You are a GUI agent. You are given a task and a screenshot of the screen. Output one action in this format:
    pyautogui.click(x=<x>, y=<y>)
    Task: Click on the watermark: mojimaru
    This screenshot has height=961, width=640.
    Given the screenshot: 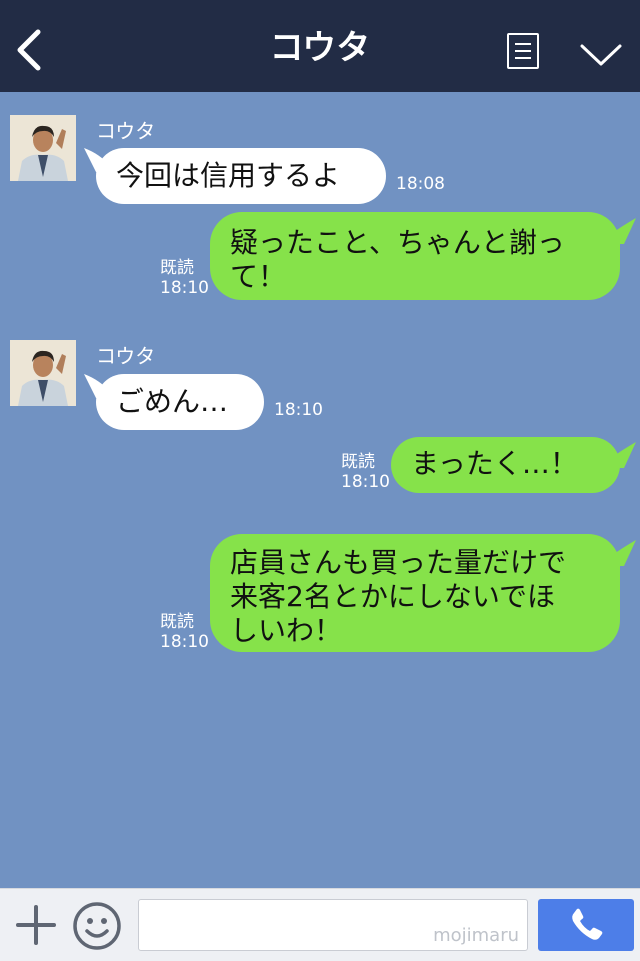 What is the action you would take?
    pyautogui.click(x=476, y=935)
    